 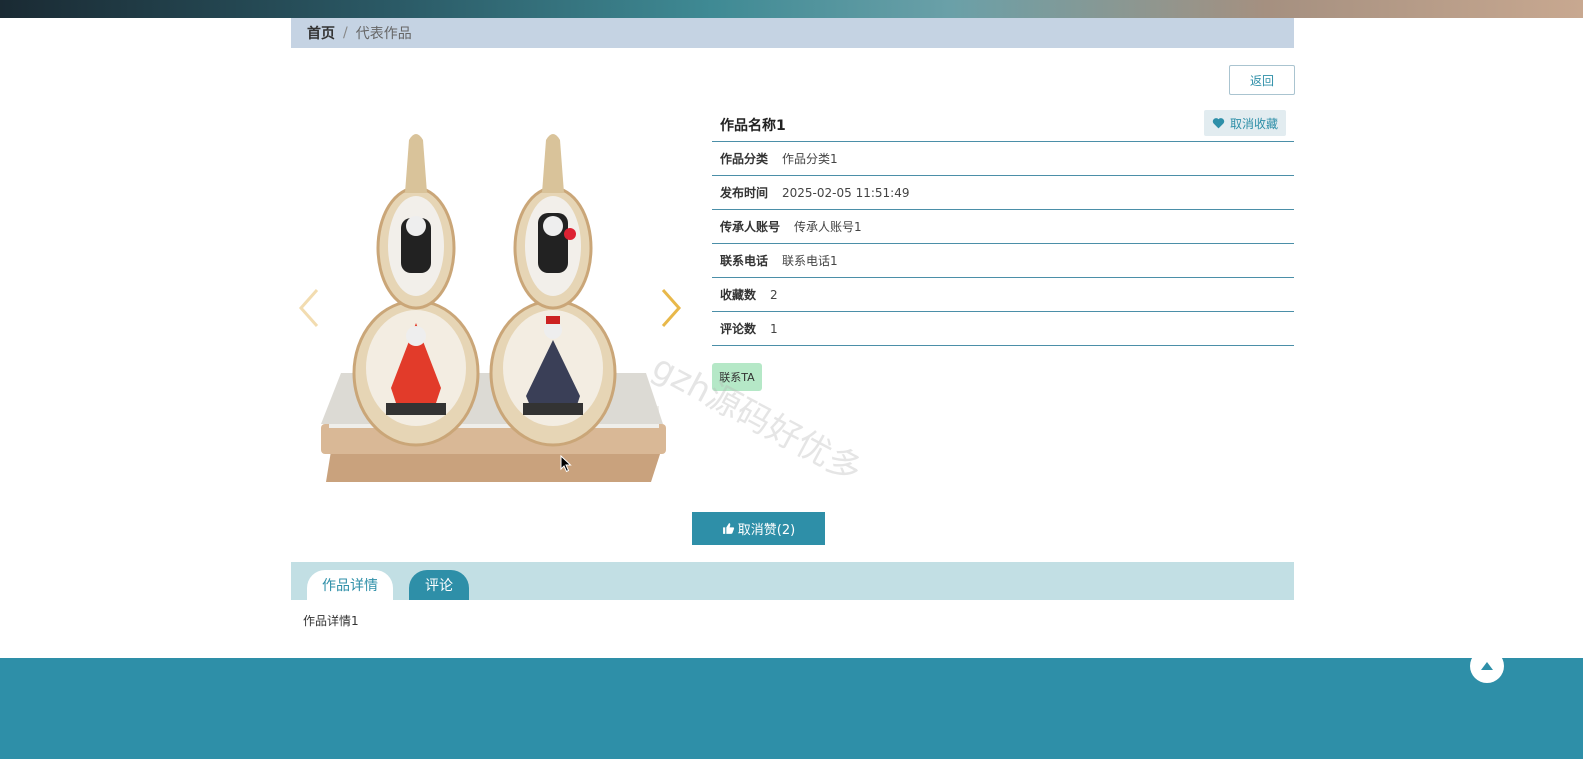 I want to click on field-value: 2, so click(x=774, y=294).